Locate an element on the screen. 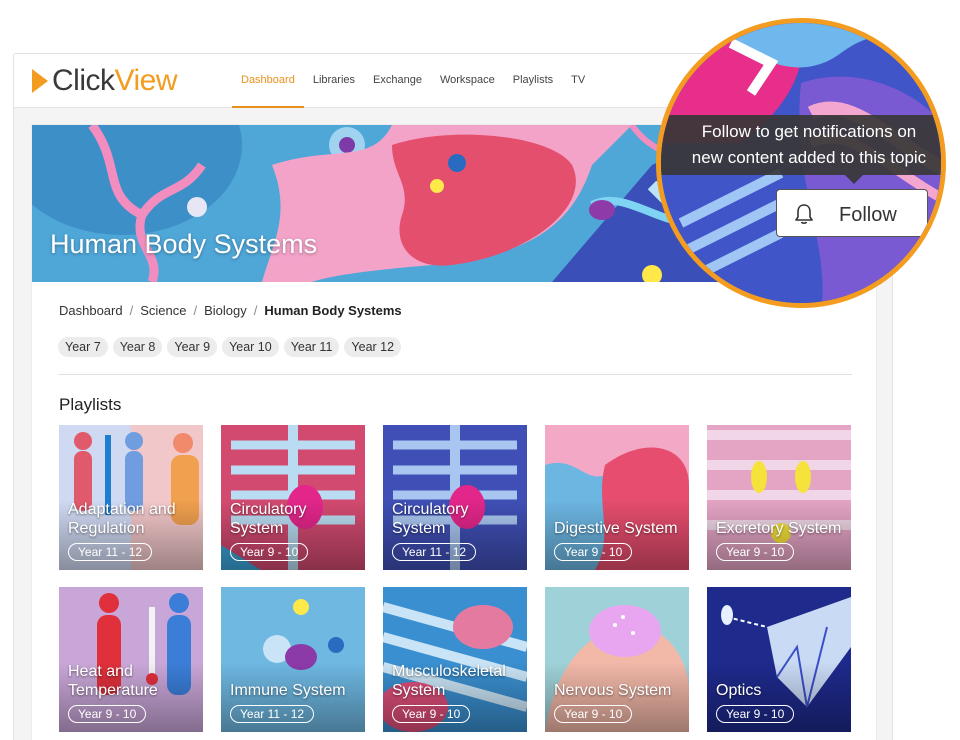 The height and width of the screenshot is (740, 960). playlists-heading: Playlists is located at coordinates (90, 404).